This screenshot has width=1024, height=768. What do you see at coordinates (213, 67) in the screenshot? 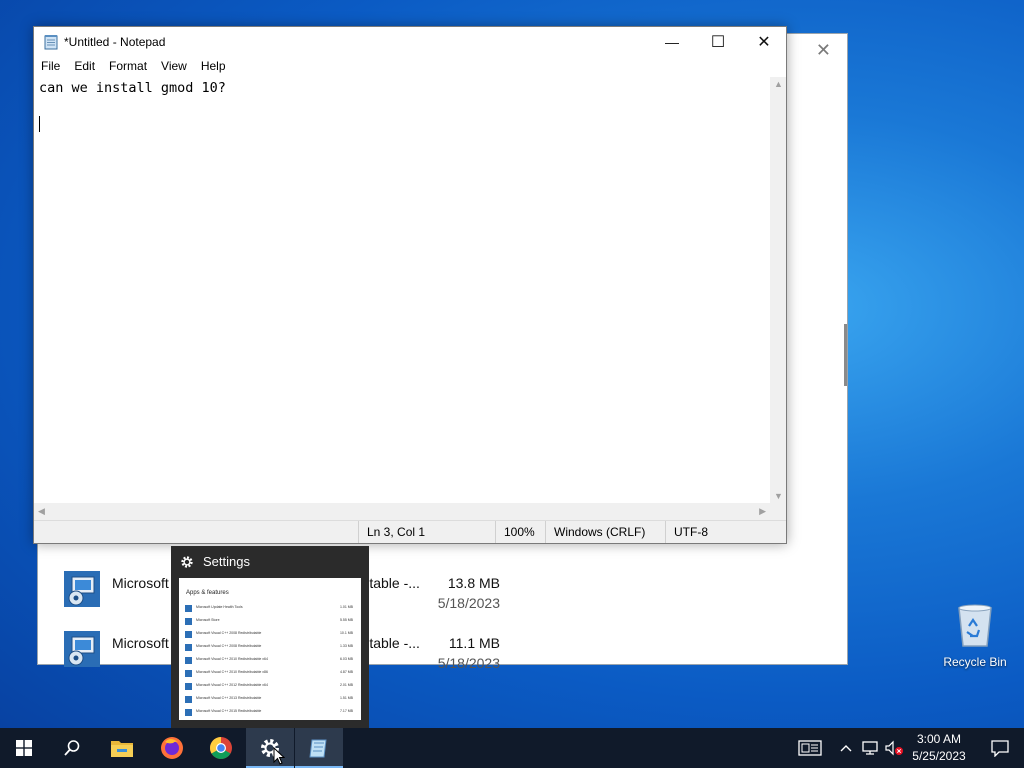
I see `menu-help: Help` at bounding box center [213, 67].